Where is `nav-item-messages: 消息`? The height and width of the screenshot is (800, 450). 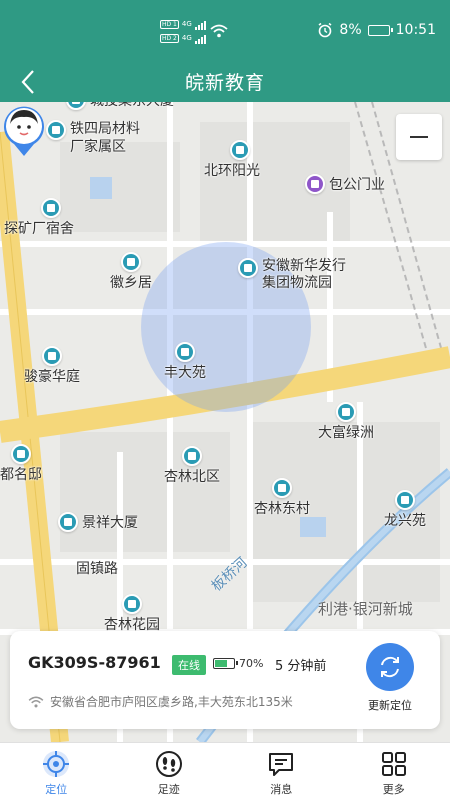 nav-item-messages: 消息 is located at coordinates (281, 771).